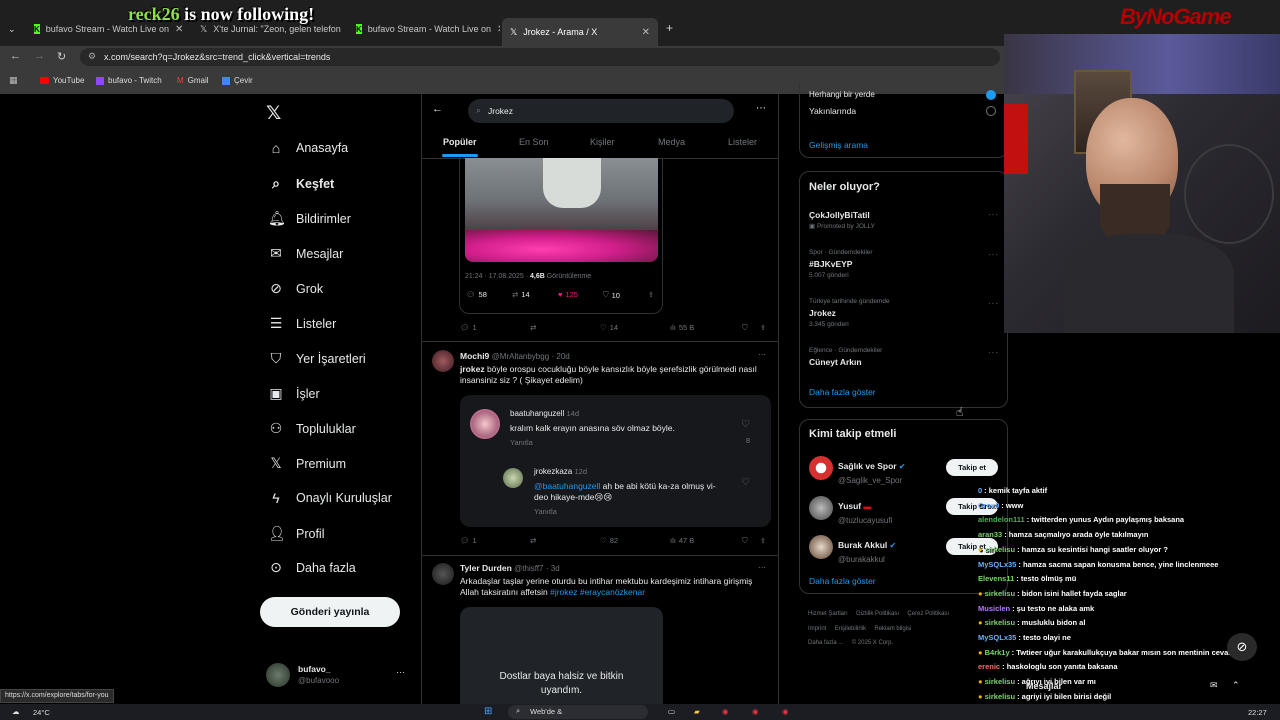 The image size is (1280, 720). I want to click on sidebar-item-communities: ⚇ Topluluklar, so click(312, 428).